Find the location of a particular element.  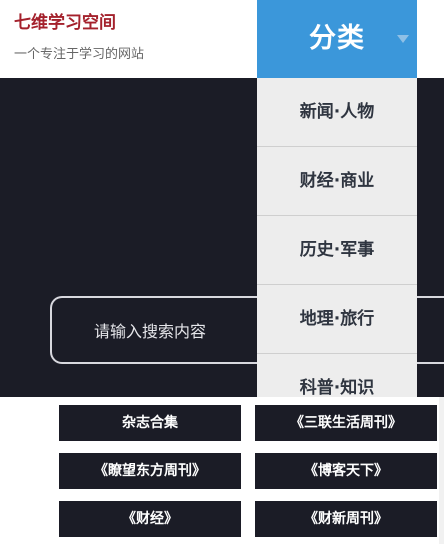

tag-outlook-east-weekly: 《瞭望东方周刊》 is located at coordinates (150, 471).